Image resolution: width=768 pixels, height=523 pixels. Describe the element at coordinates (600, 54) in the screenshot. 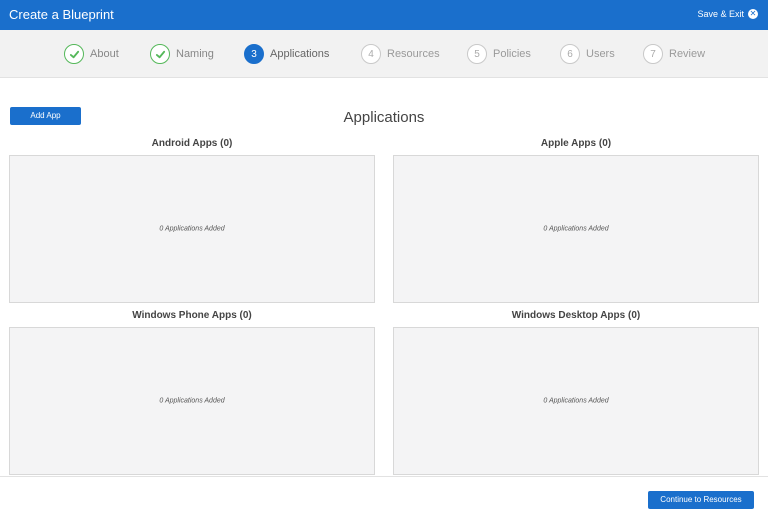

I see `step-label: Users` at that location.